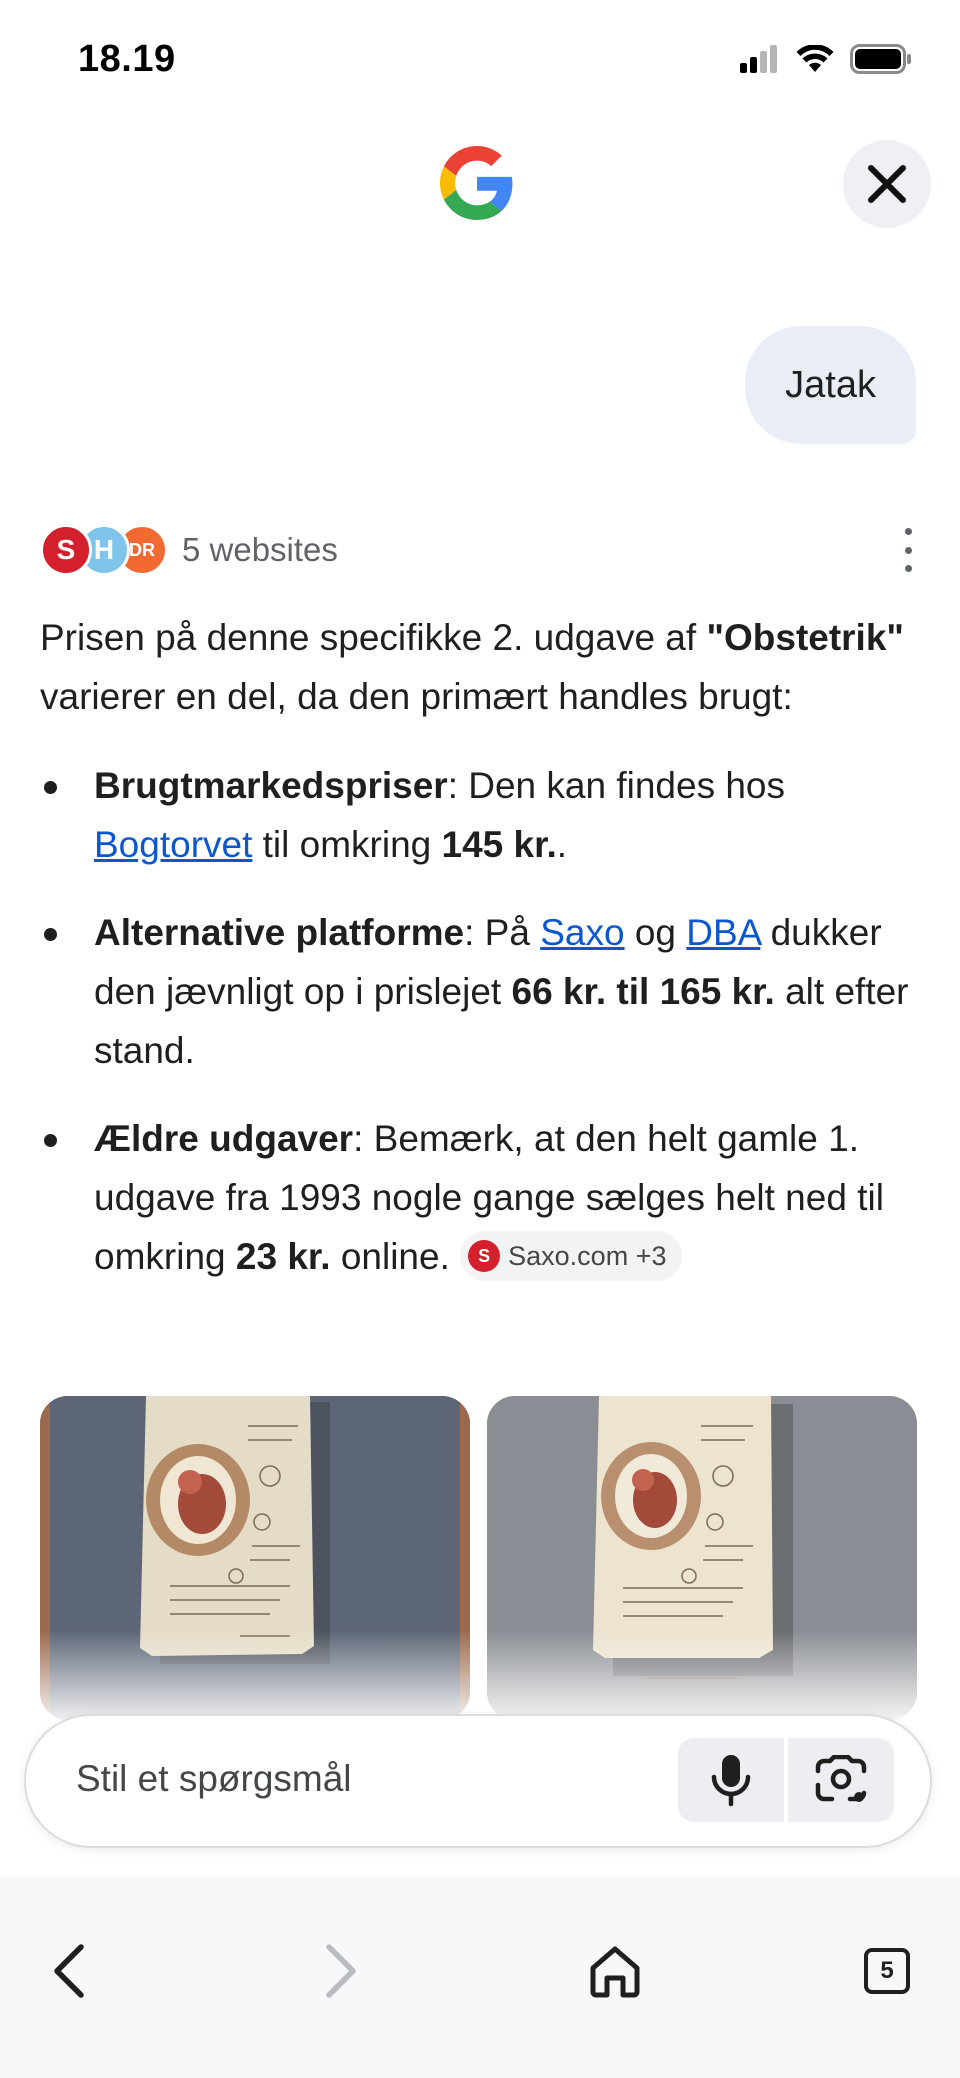  What do you see at coordinates (480, 1977) in the screenshot?
I see `bottom-nav: 5` at bounding box center [480, 1977].